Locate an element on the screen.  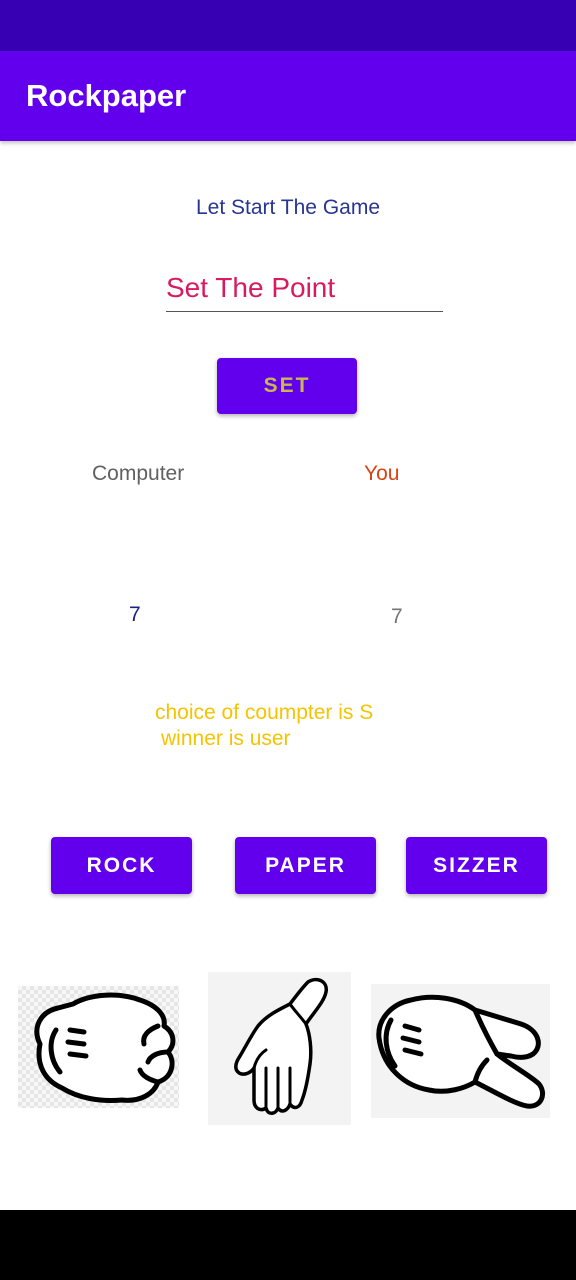
rock-button: ROCK is located at coordinates (121, 865).